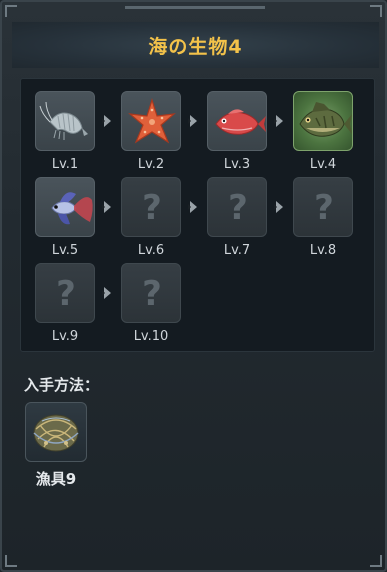 The width and height of the screenshot is (387, 572). Describe the element at coordinates (195, 10) in the screenshot. I see `panel-top-notch` at that location.